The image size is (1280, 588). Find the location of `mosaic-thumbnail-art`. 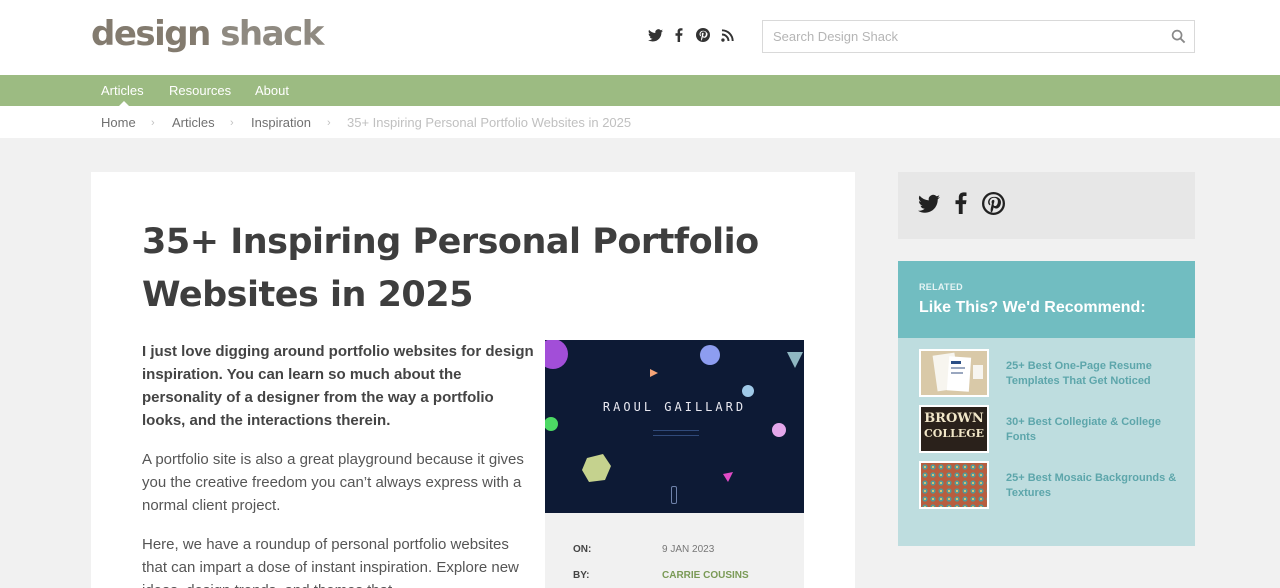

mosaic-thumbnail-art is located at coordinates (954, 485).